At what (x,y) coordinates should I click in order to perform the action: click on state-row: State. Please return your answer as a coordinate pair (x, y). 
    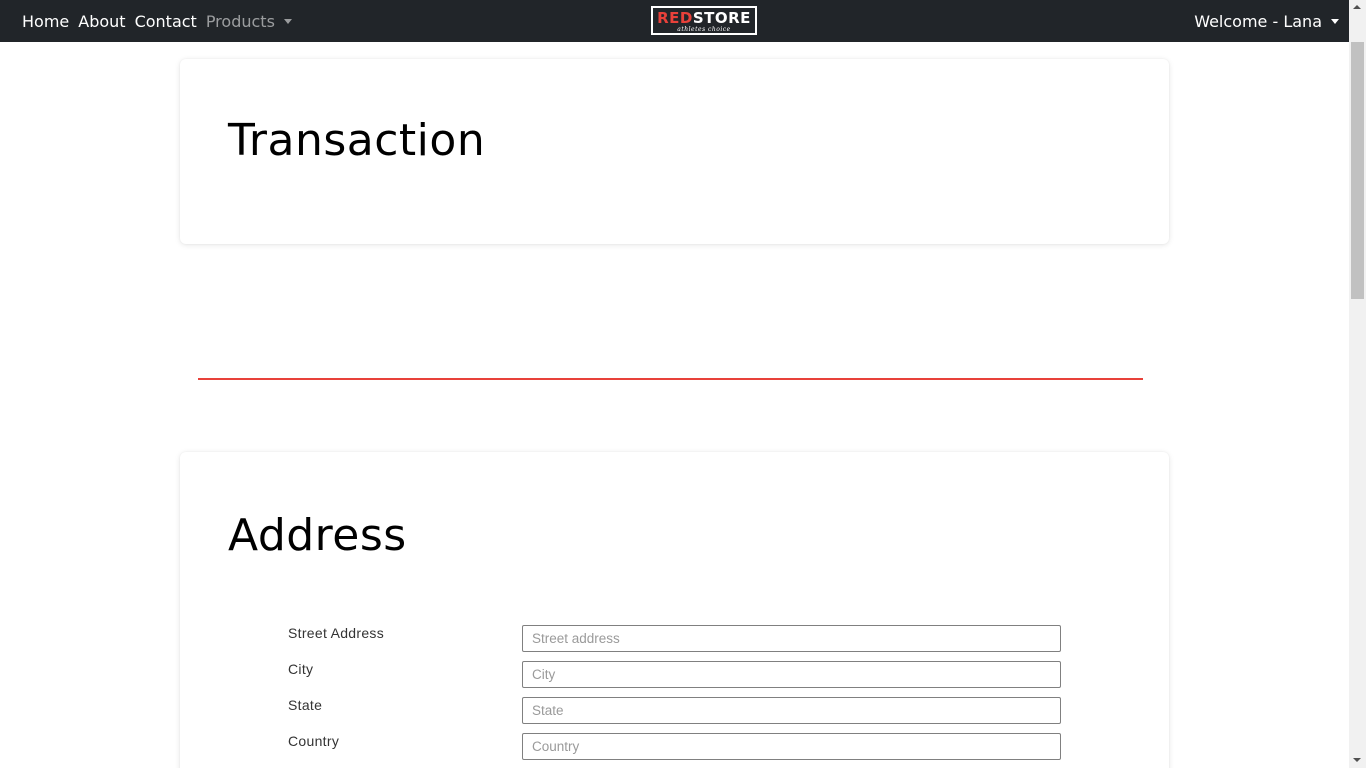
    Looking at the image, I should click on (674, 711).